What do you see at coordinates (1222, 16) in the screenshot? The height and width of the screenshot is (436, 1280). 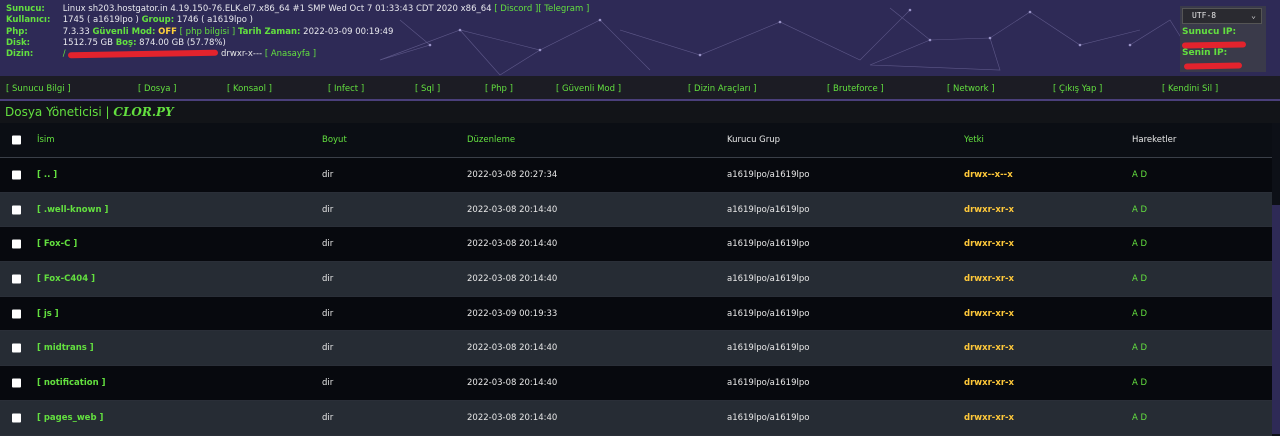 I see `encoding-select: UTF-8 ⌄` at bounding box center [1222, 16].